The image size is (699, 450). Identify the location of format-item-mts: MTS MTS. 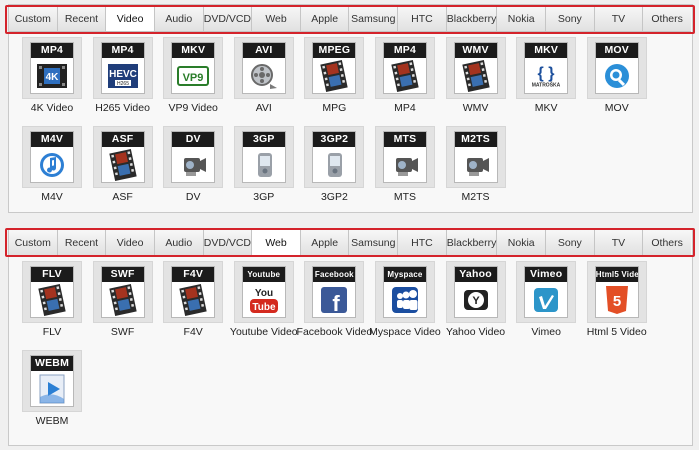
(405, 170).